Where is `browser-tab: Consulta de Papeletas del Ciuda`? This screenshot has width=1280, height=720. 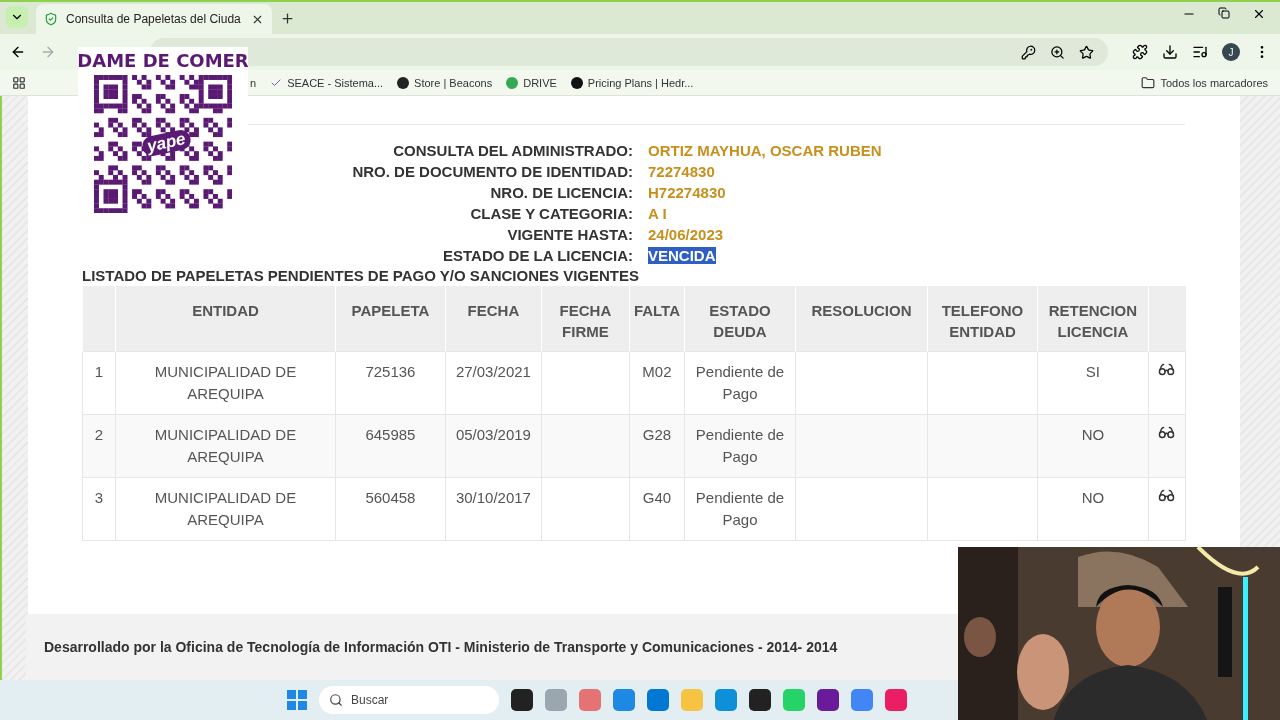 browser-tab: Consulta de Papeletas del Ciuda is located at coordinates (154, 19).